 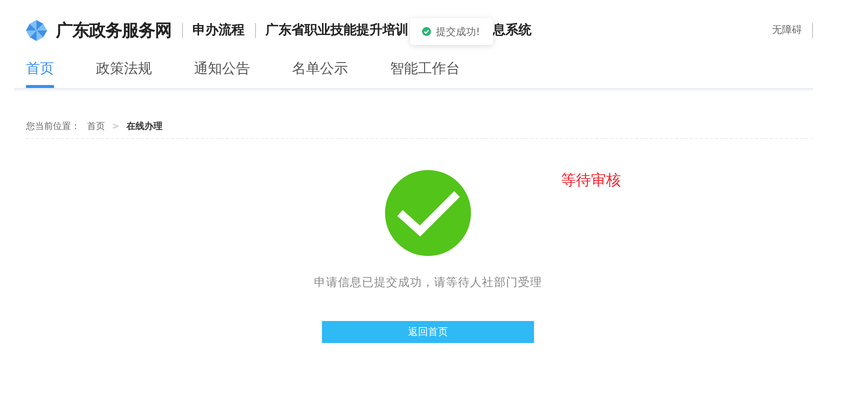 I want to click on system-title: 广东省职业技能提升培训, so click(x=337, y=30).